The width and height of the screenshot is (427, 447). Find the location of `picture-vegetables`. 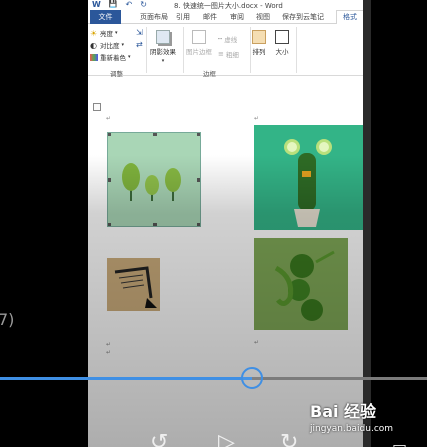

picture-vegetables is located at coordinates (301, 284).